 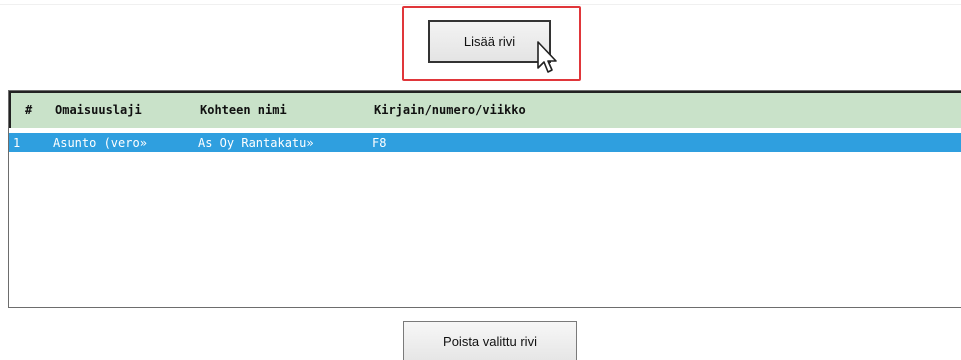 What do you see at coordinates (450, 110) in the screenshot?
I see `column-header-letter-number-week: Kirjain/numero/viikko` at bounding box center [450, 110].